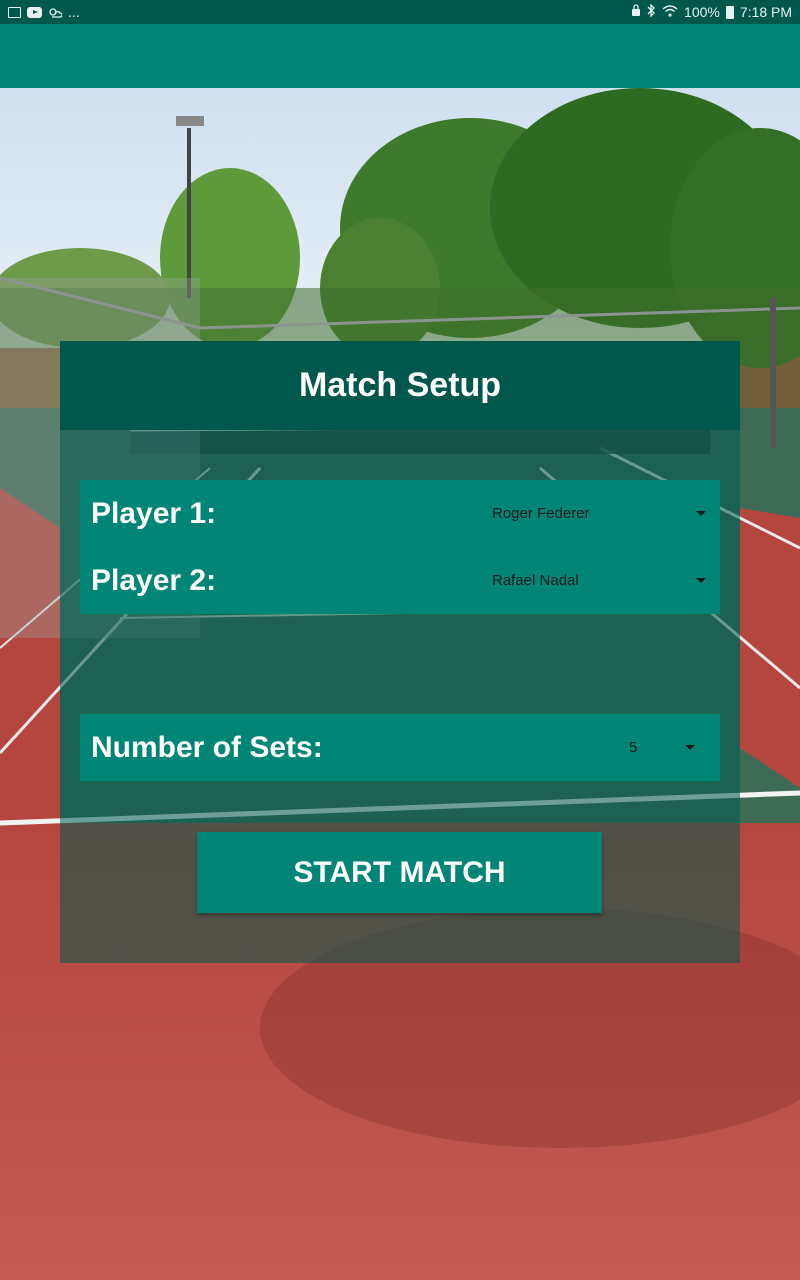 The image size is (800, 1280). Describe the element at coordinates (599, 581) in the screenshot. I see `player2-dropdown: Rafael Nadal` at that location.